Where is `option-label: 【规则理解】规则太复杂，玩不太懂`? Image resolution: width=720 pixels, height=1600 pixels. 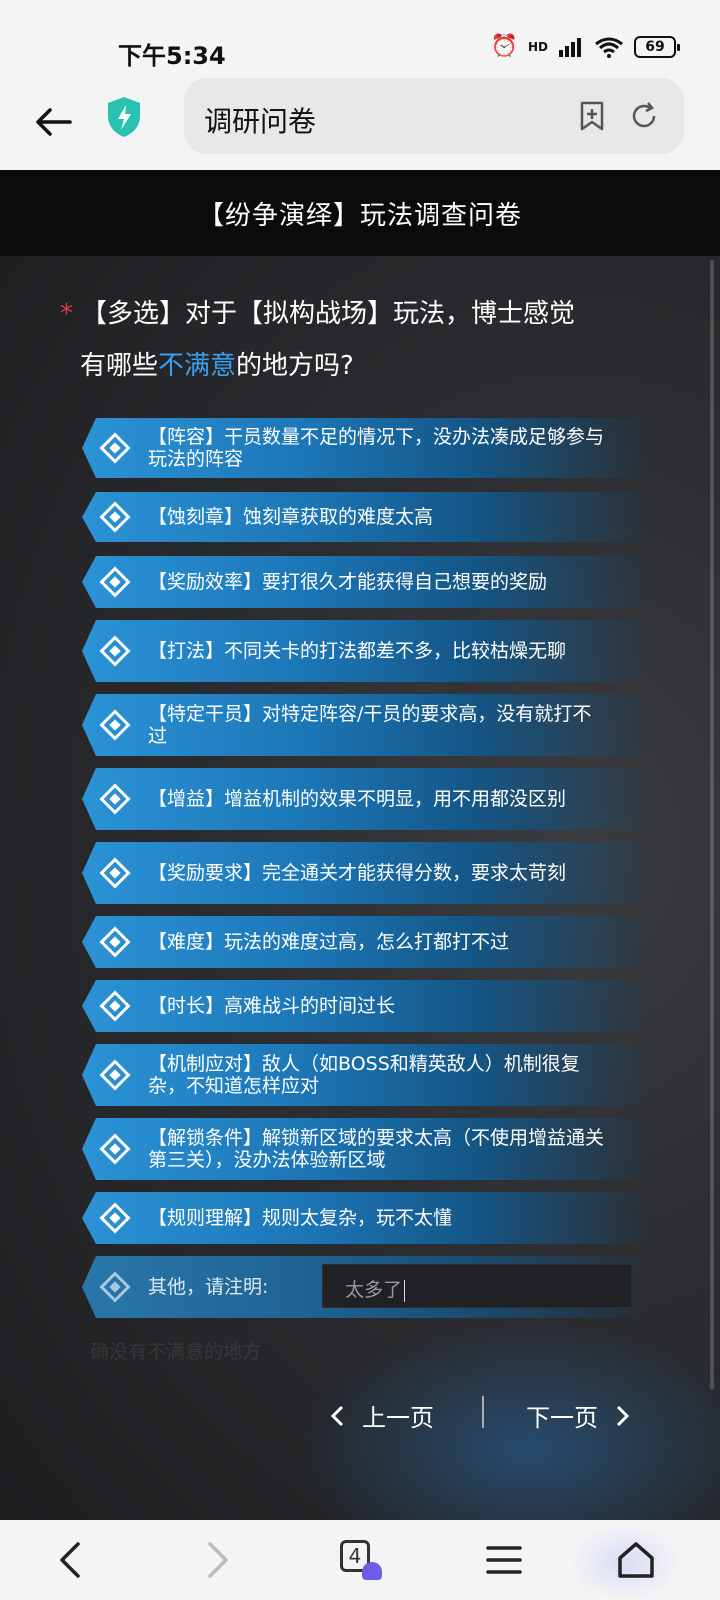
option-label: 【规则理解】规则太复杂，玩不太懂 is located at coordinates (300, 1218).